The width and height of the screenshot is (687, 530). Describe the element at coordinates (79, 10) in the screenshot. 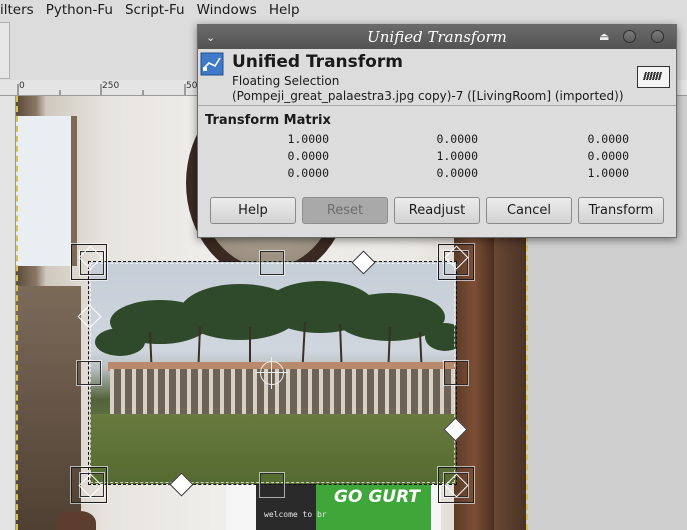

I see `menu-python-fu: Python-Fu` at that location.